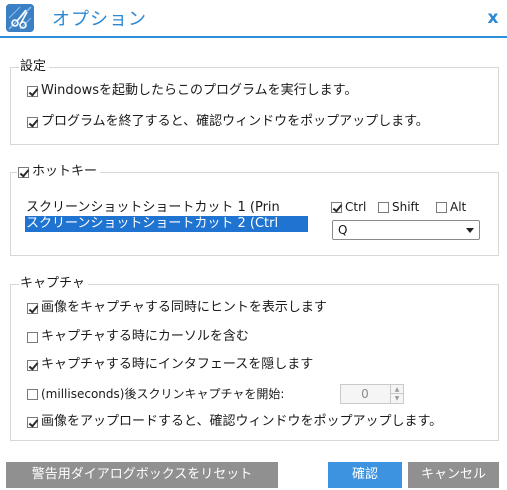  I want to click on title-bar: オプション x, so click(253, 18).